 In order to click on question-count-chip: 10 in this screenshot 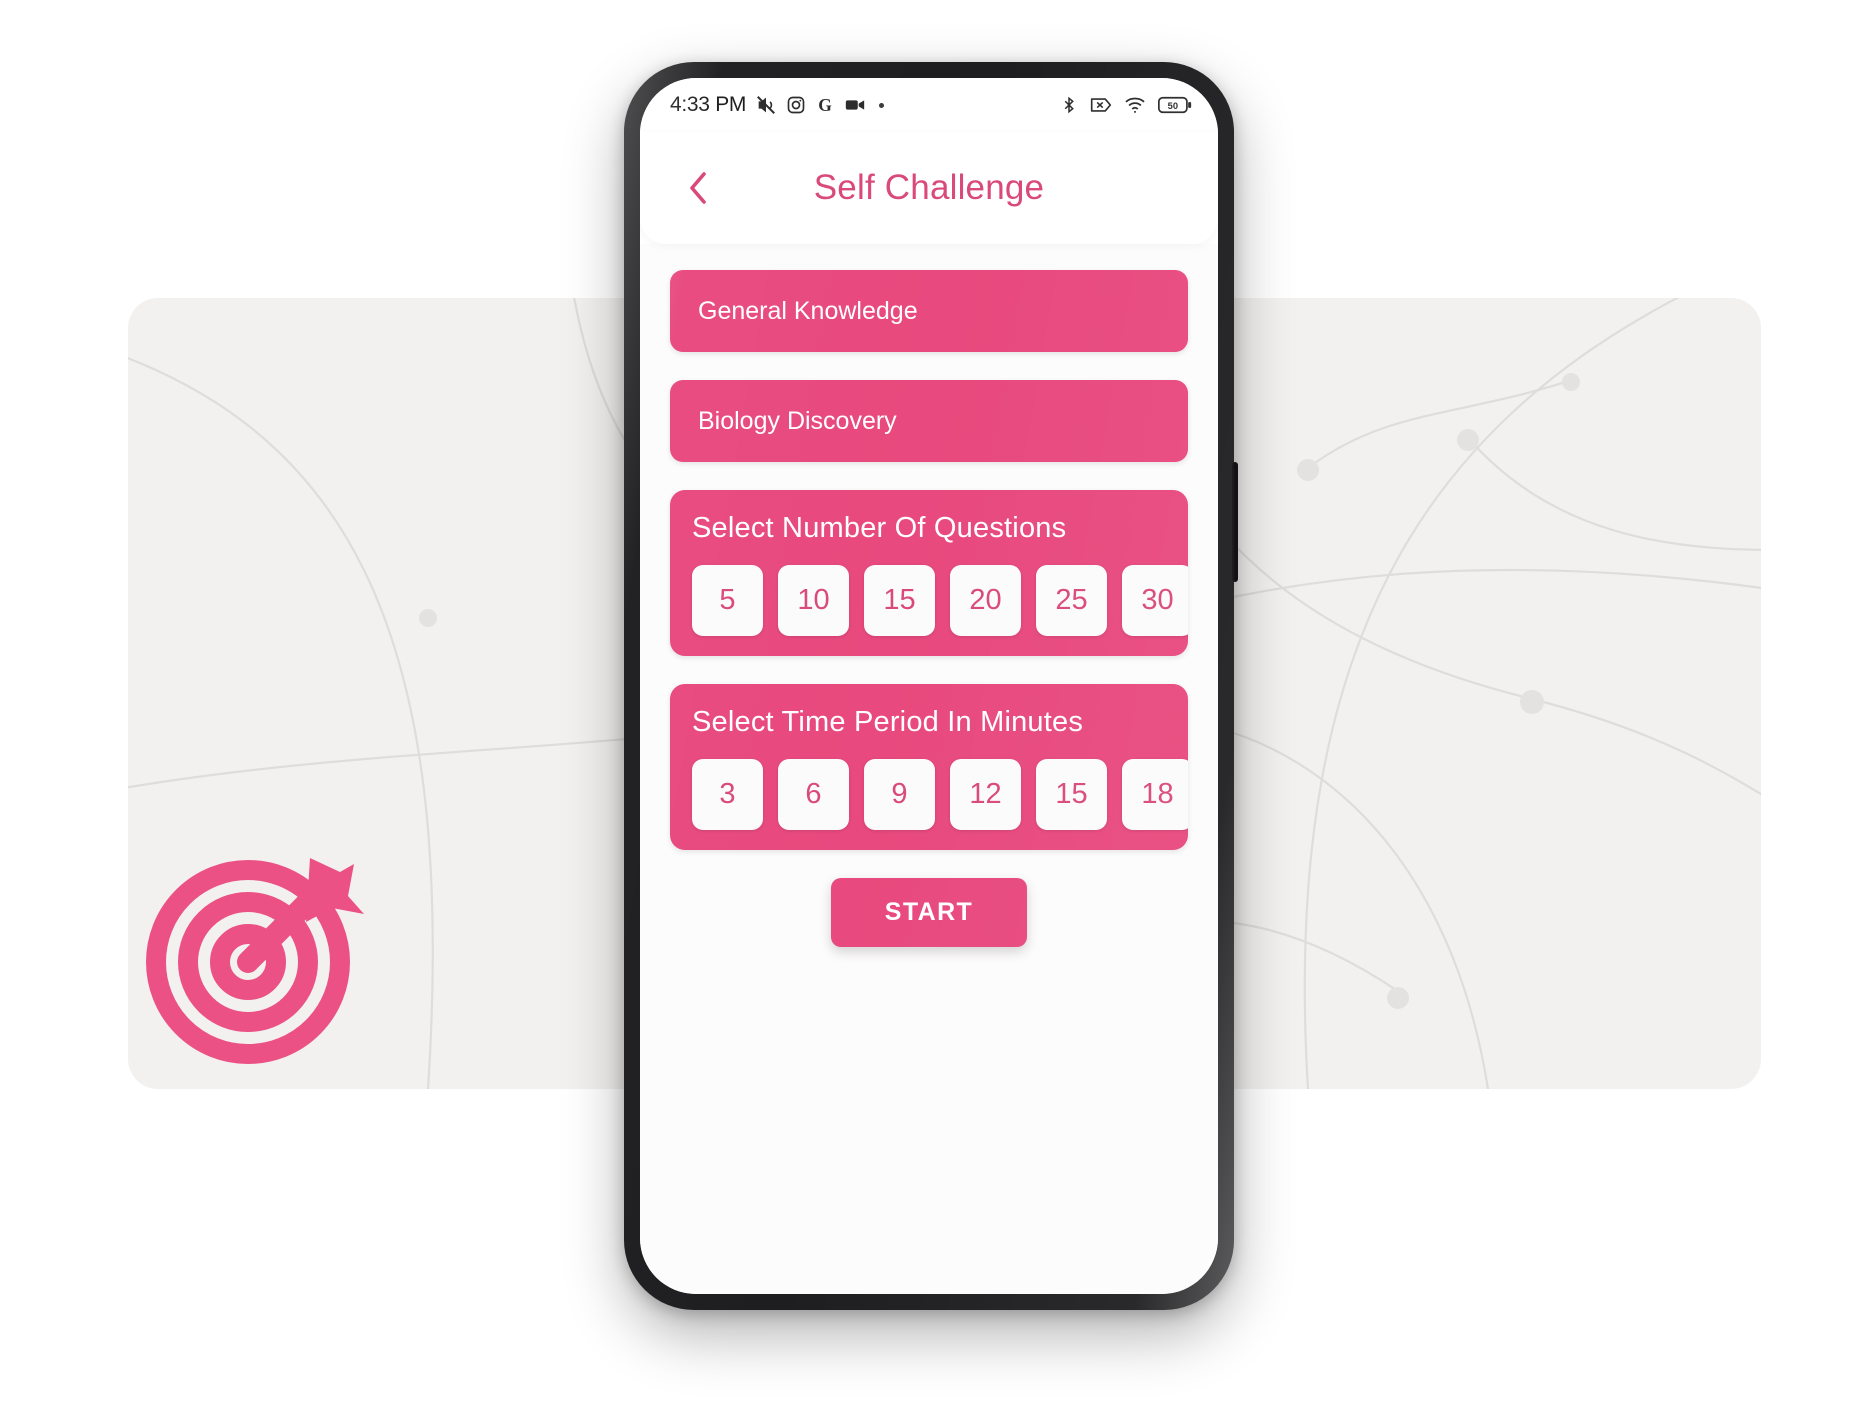, I will do `click(813, 600)`.